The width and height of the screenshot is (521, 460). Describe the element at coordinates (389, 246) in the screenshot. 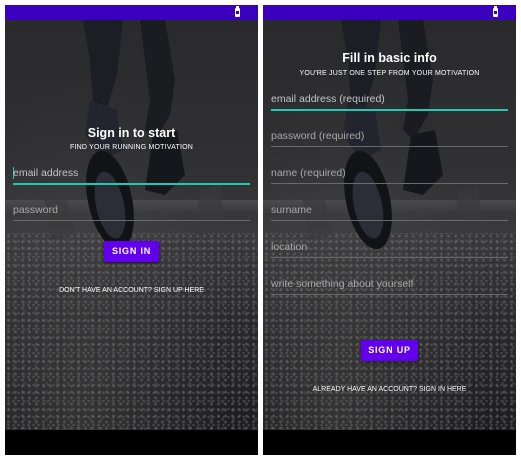

I see `location-field: location` at that location.